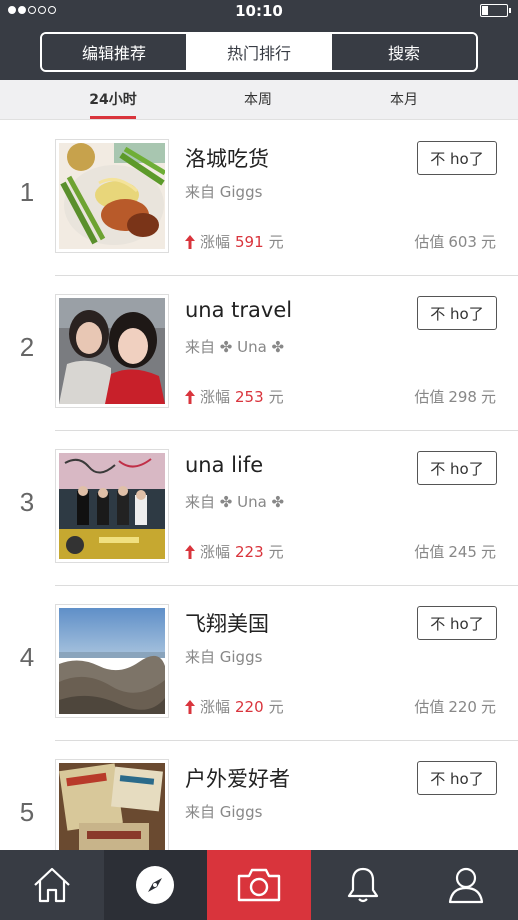 This screenshot has height=920, width=518. I want to click on gain-amount: 253, so click(249, 396).